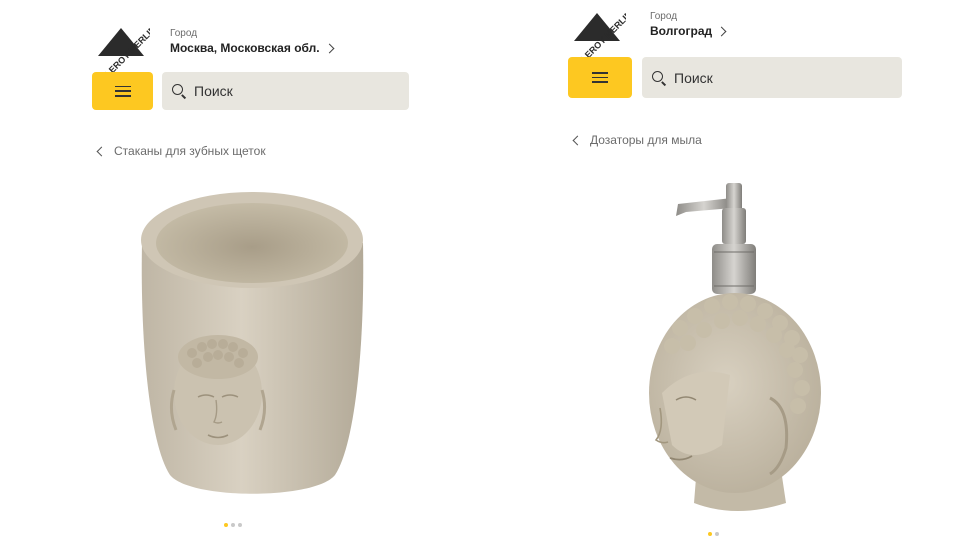 The image size is (980, 551). I want to click on breadcrumb-back-link: Дозаторы для мыла, so click(637, 140).